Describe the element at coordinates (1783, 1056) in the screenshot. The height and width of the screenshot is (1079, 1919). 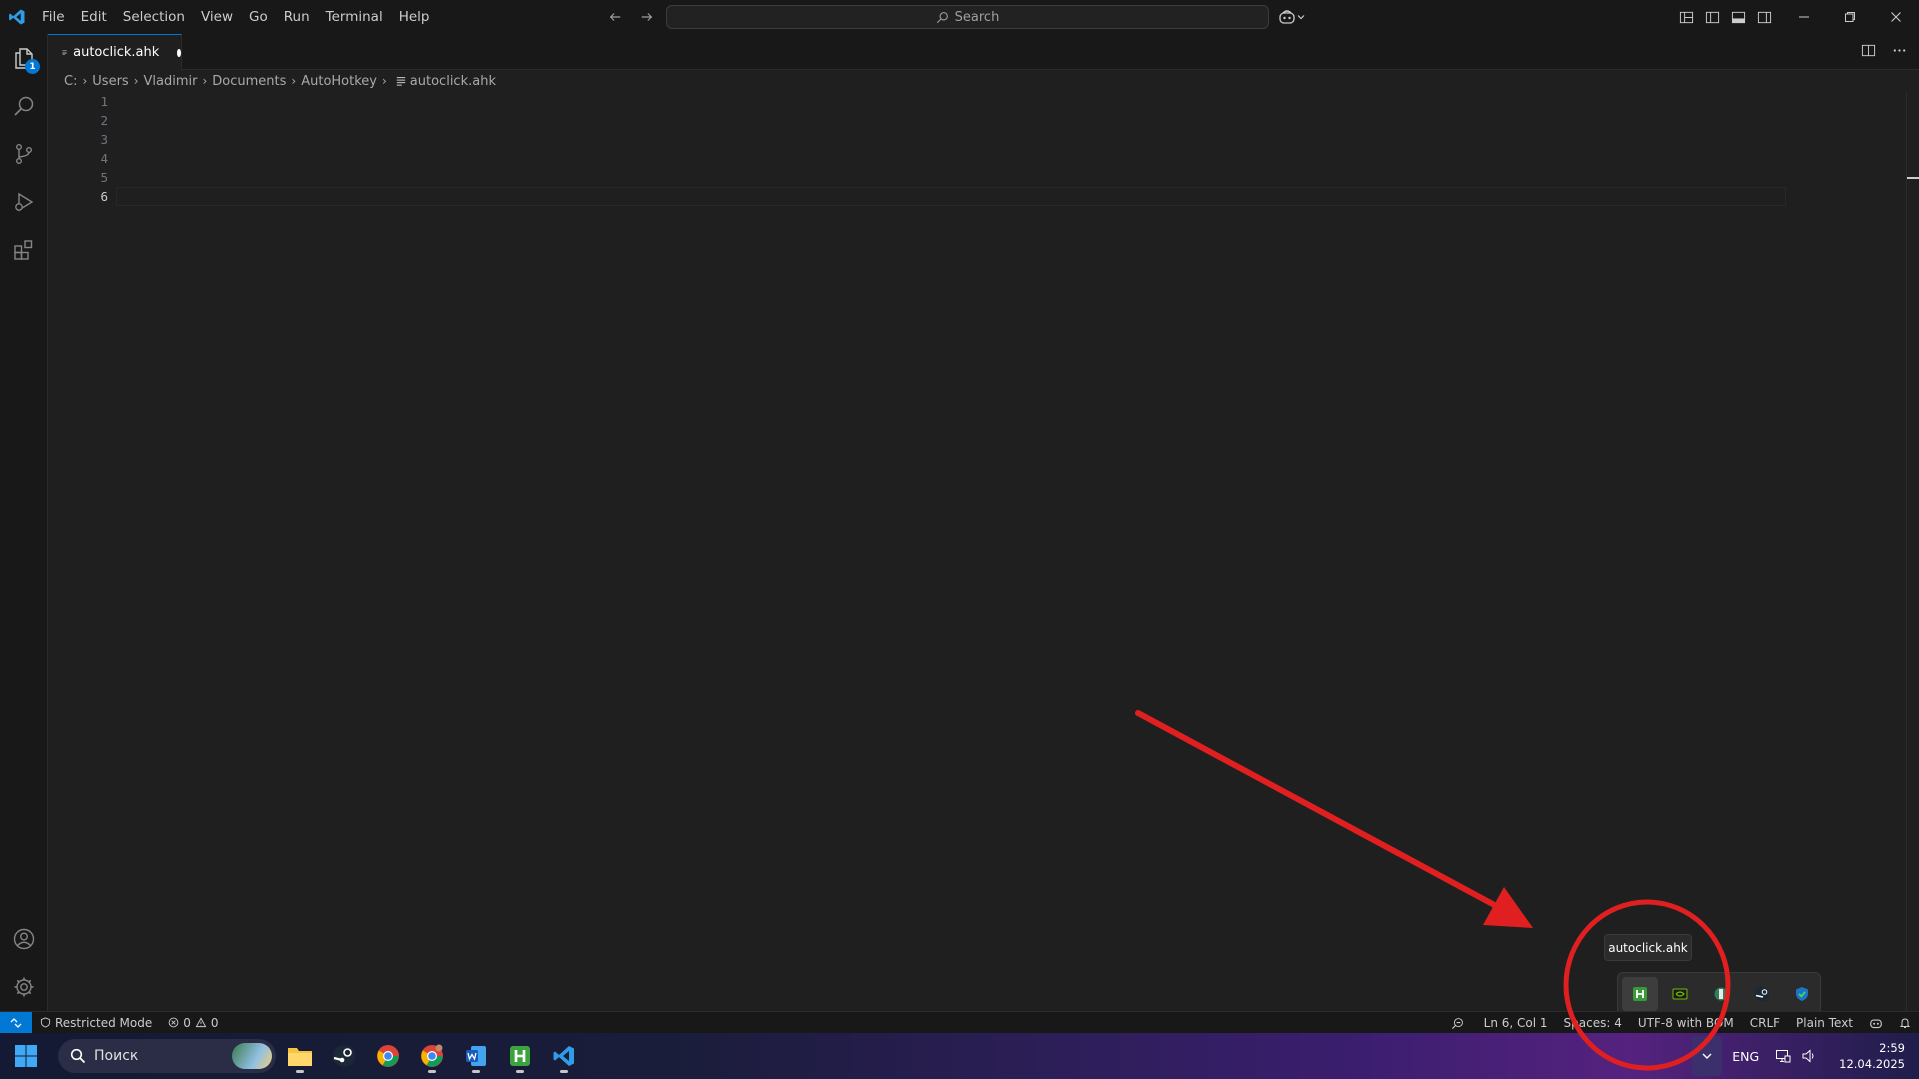
I see `network-icon` at that location.